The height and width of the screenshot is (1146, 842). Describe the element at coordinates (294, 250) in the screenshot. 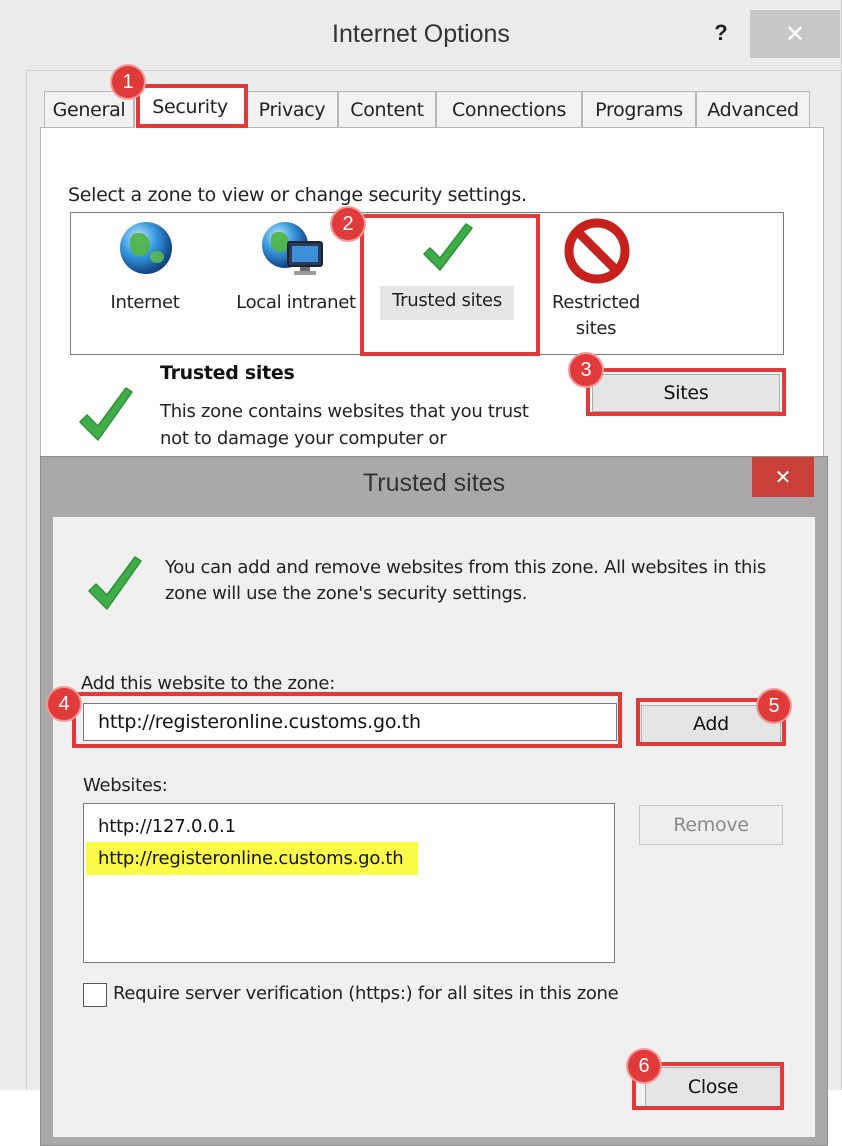

I see `globe-computer-icon` at that location.